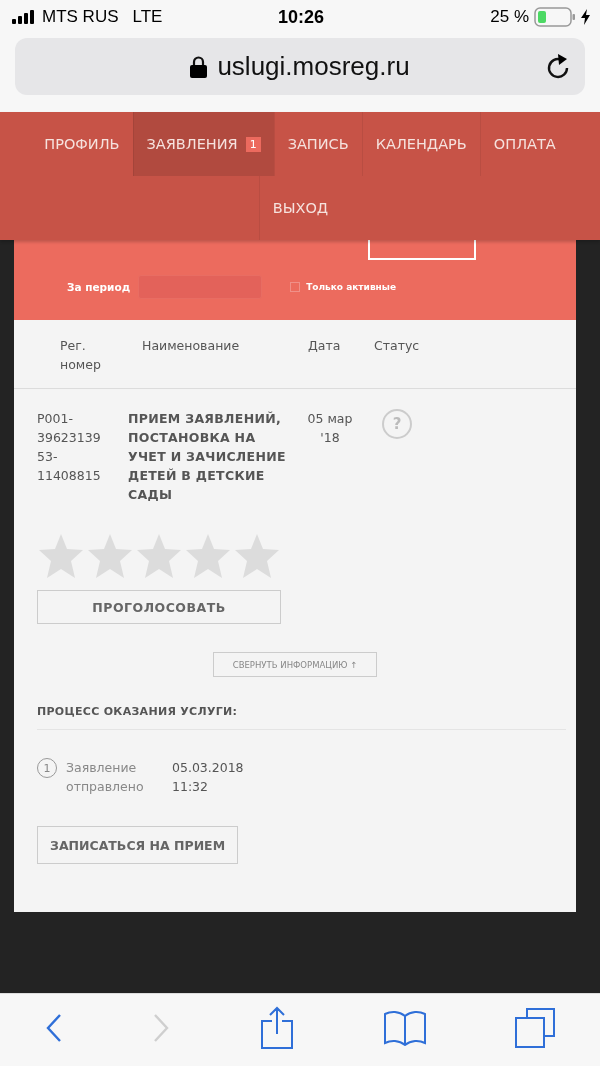  What do you see at coordinates (138, 845) in the screenshot?
I see `appointment-button: ЗАПИСАТЬСЯ НА ПРИЕМ` at bounding box center [138, 845].